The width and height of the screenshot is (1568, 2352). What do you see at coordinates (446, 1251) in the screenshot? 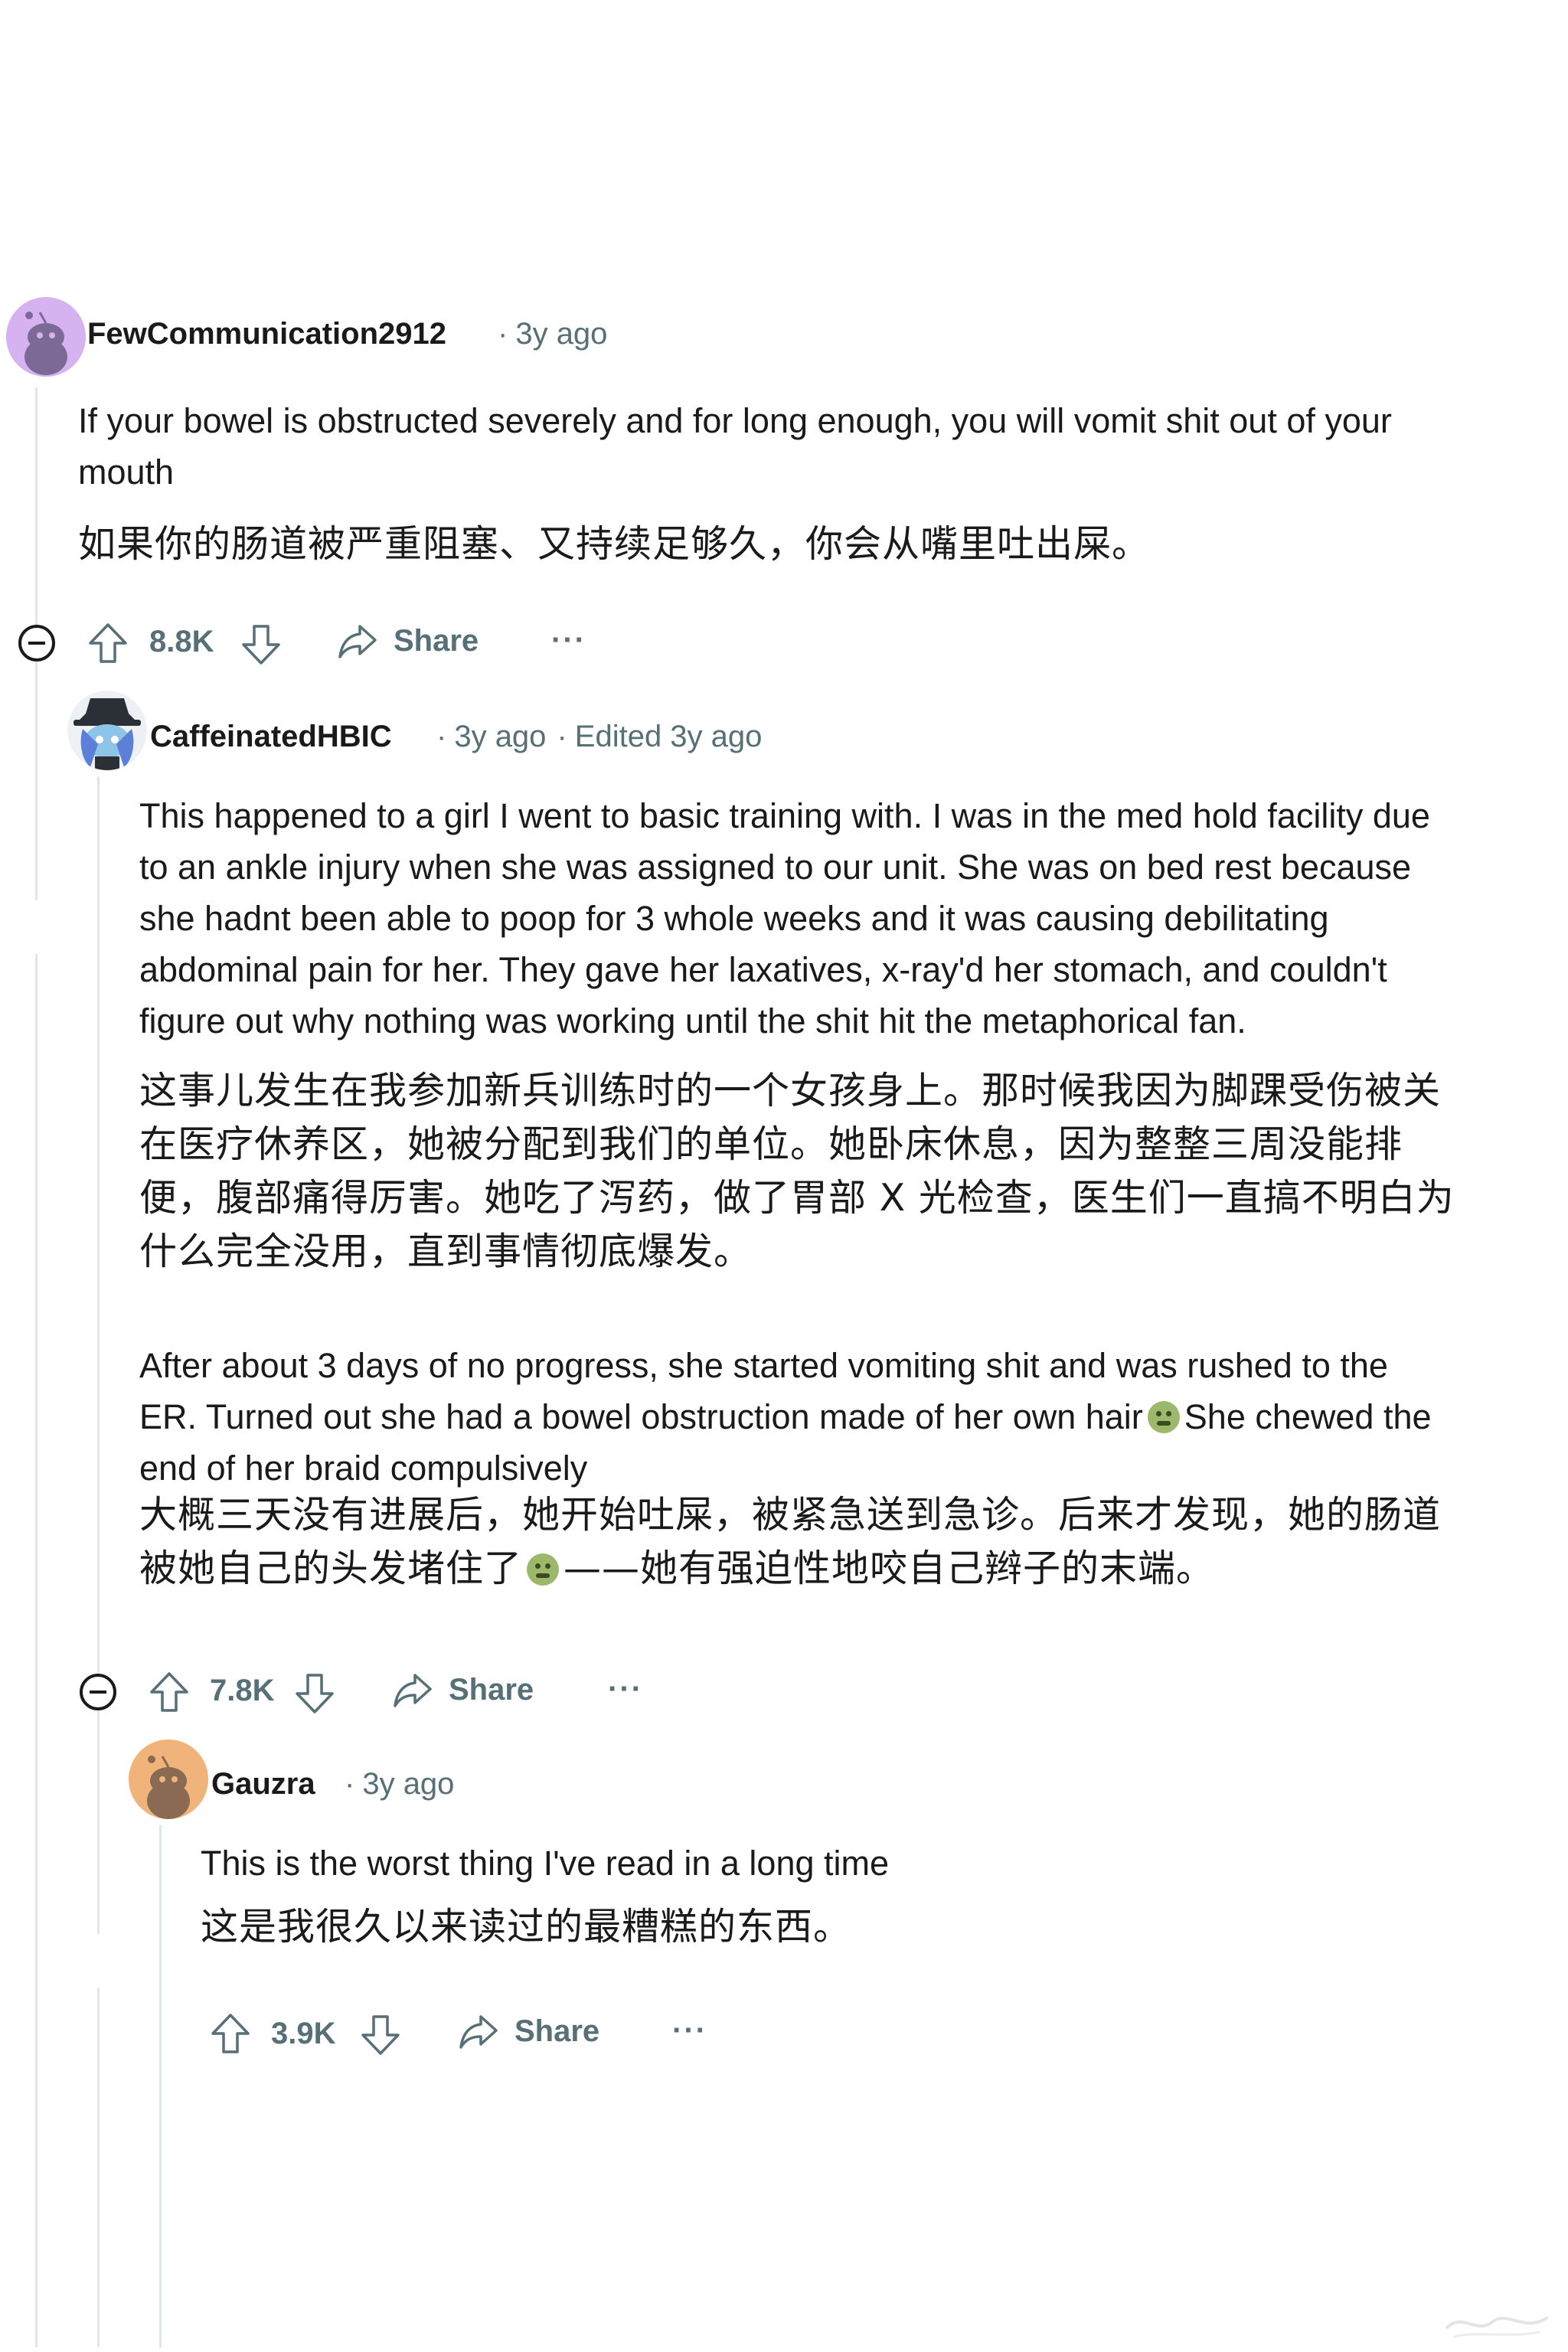
I see `body-line: 什么完全没用，直到事情彻底爆发。` at bounding box center [446, 1251].